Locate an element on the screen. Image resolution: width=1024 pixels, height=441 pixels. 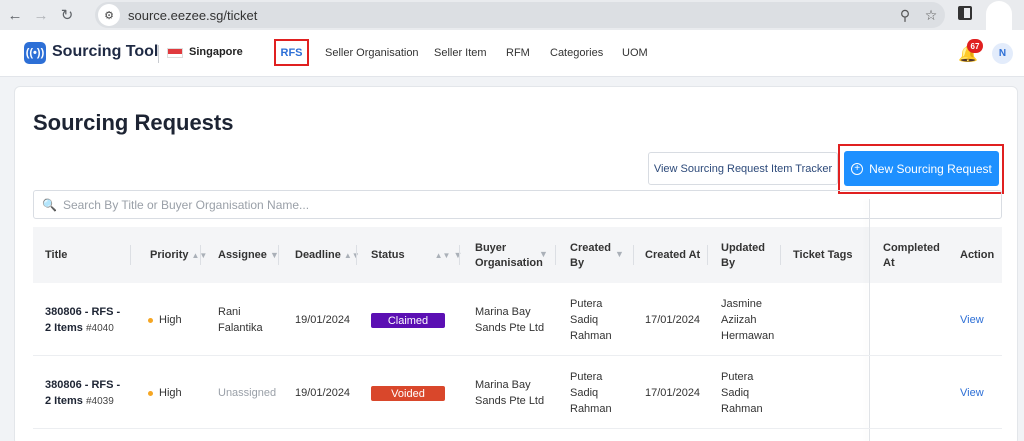
row-updated-by: Putera Sadiq Rahman is located at coordinates (742, 393).